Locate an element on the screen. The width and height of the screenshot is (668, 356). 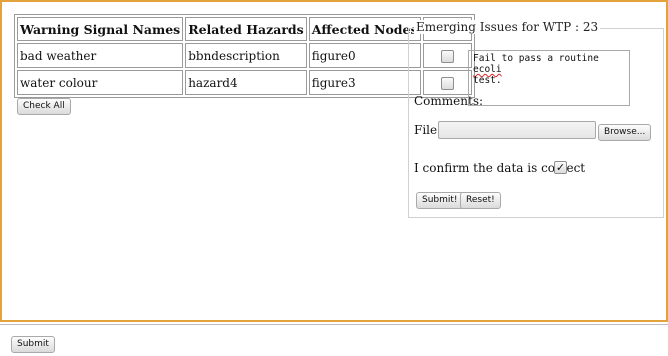
comments-text-part: Fail to pass a routine is located at coordinates (539, 58).